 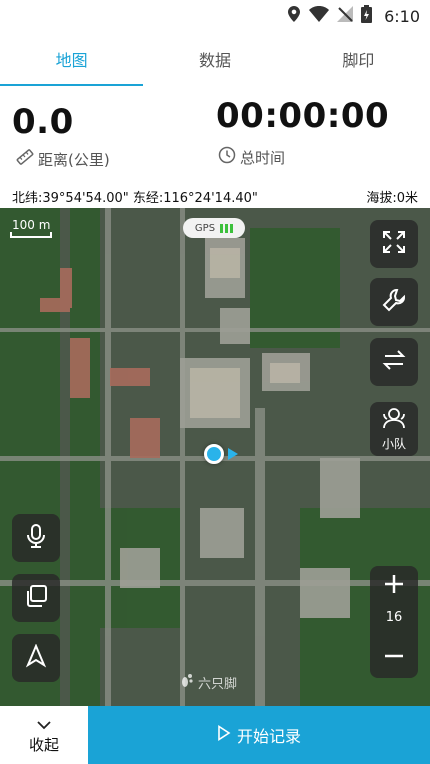 I want to click on altitude: 海拔:0米, so click(x=392, y=198).